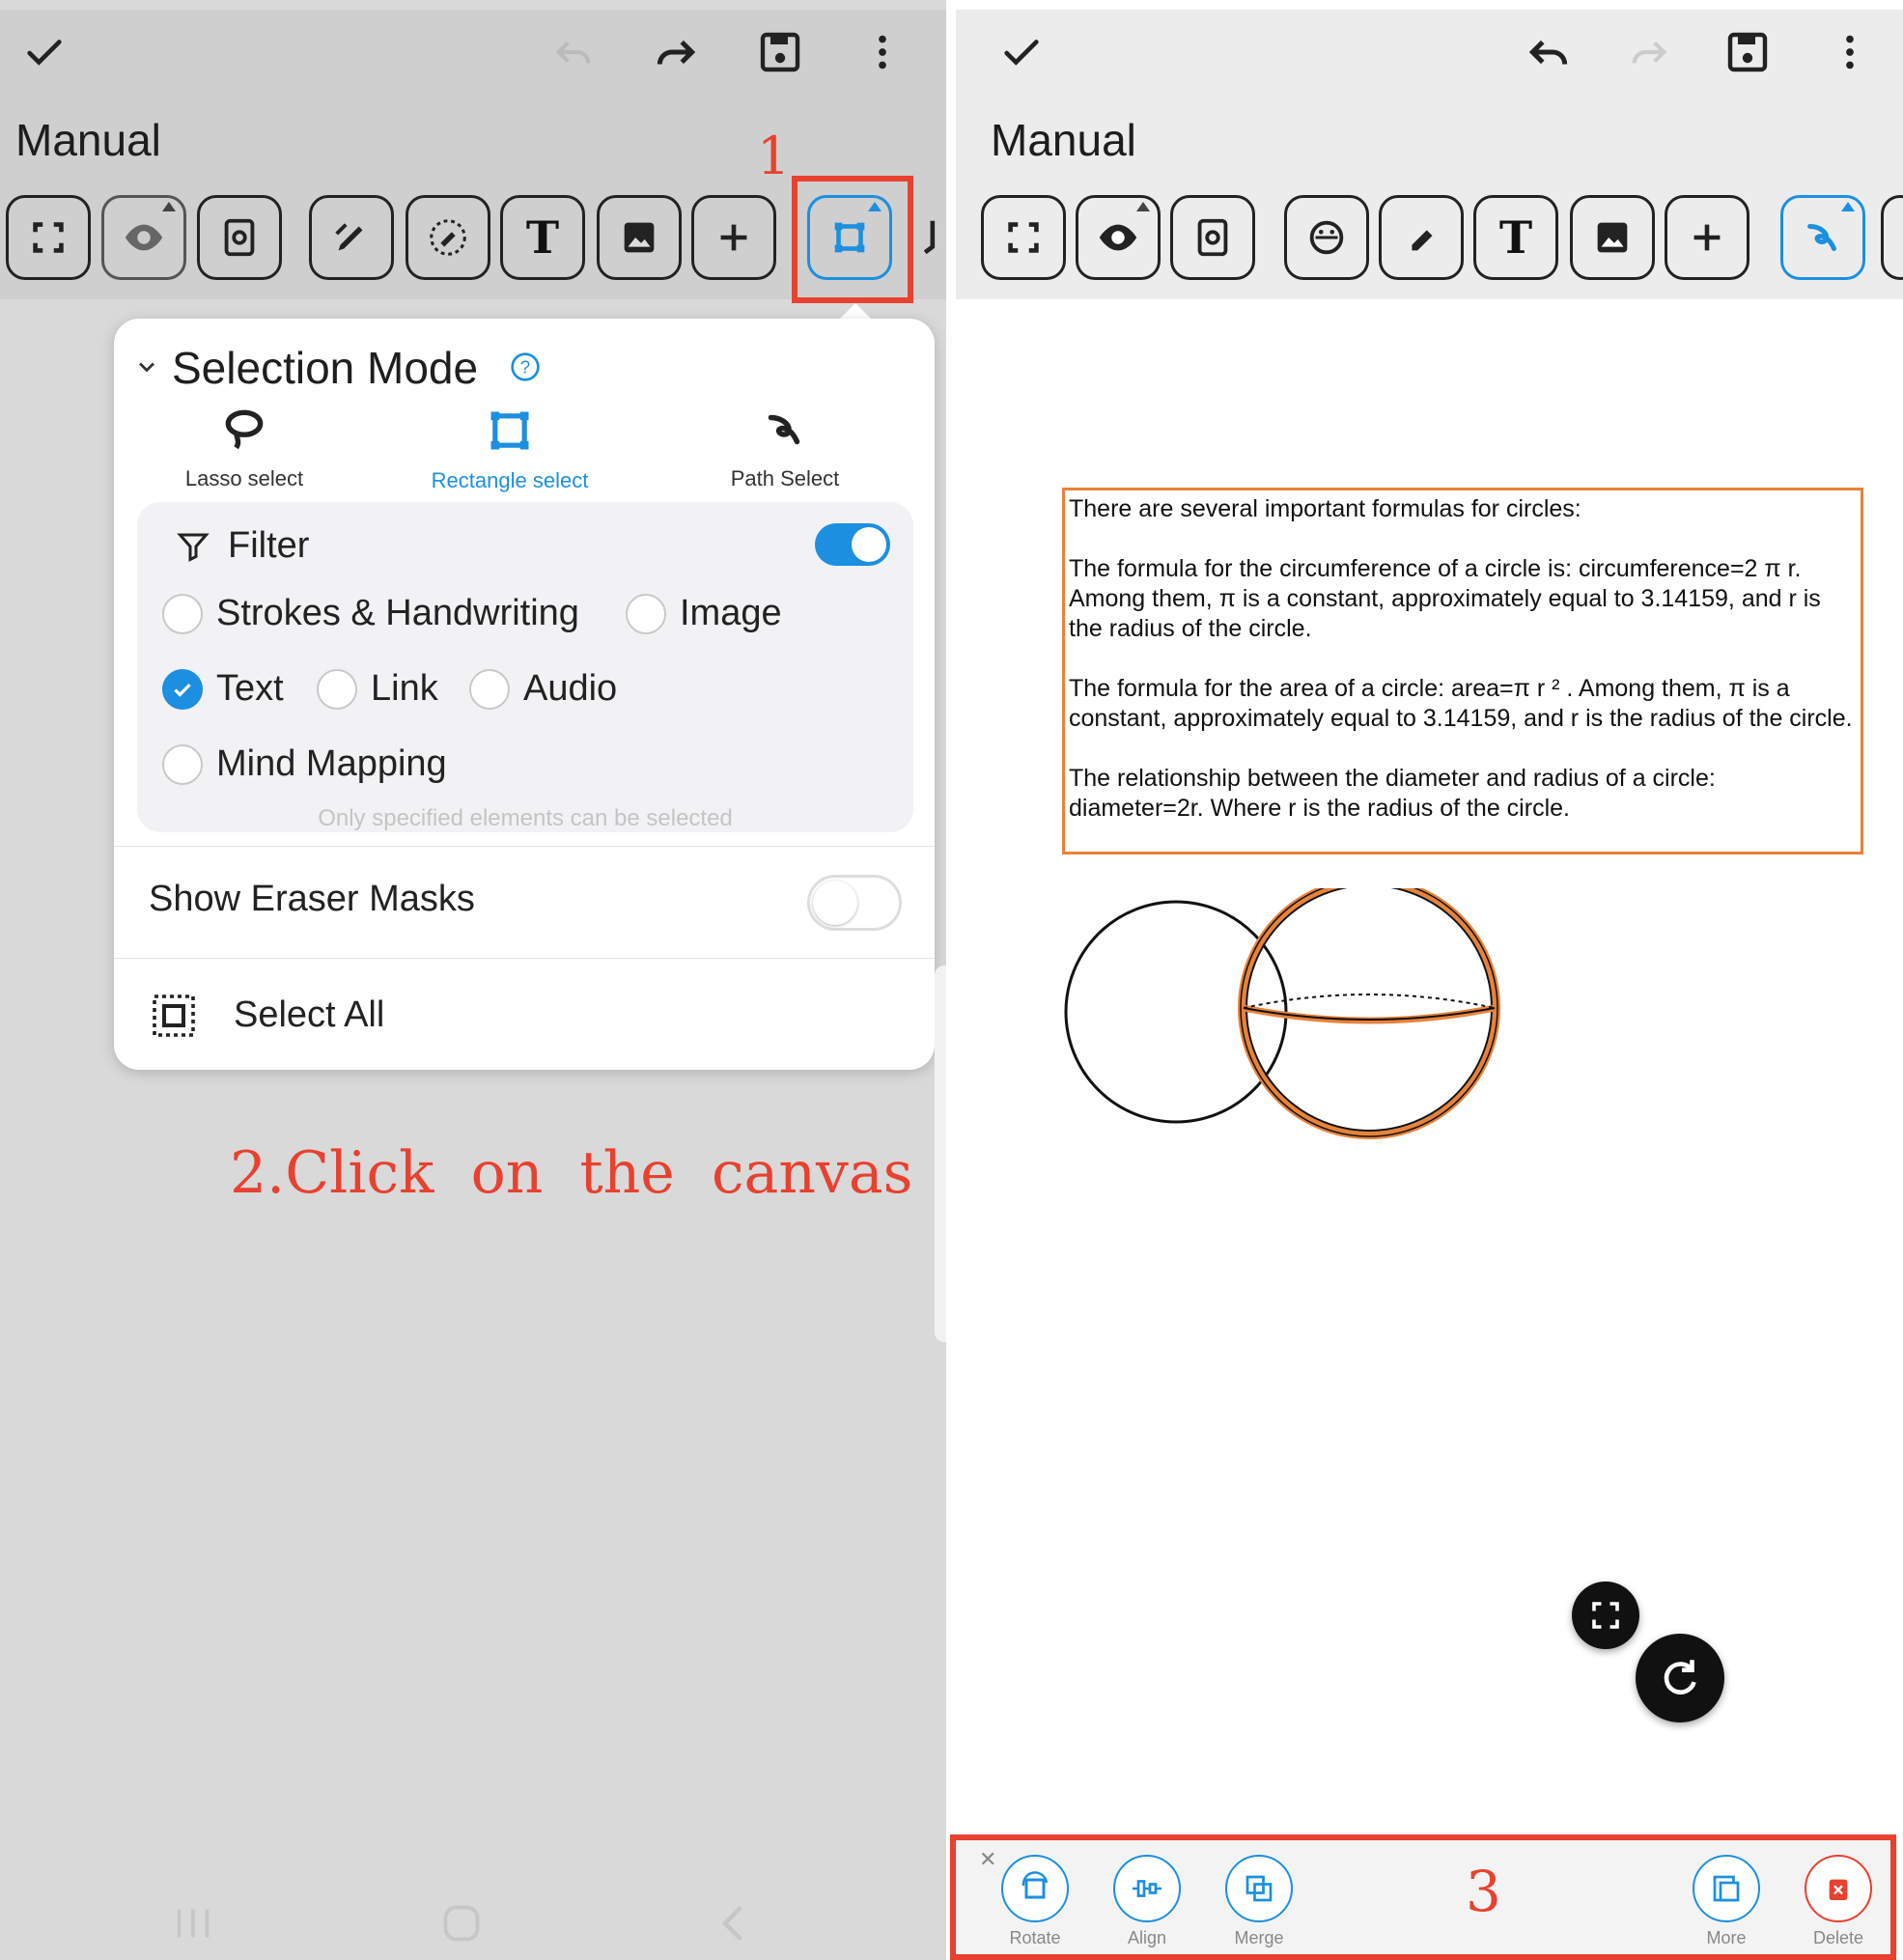 The image size is (1903, 1960). I want to click on filter-toggle, so click(852, 545).